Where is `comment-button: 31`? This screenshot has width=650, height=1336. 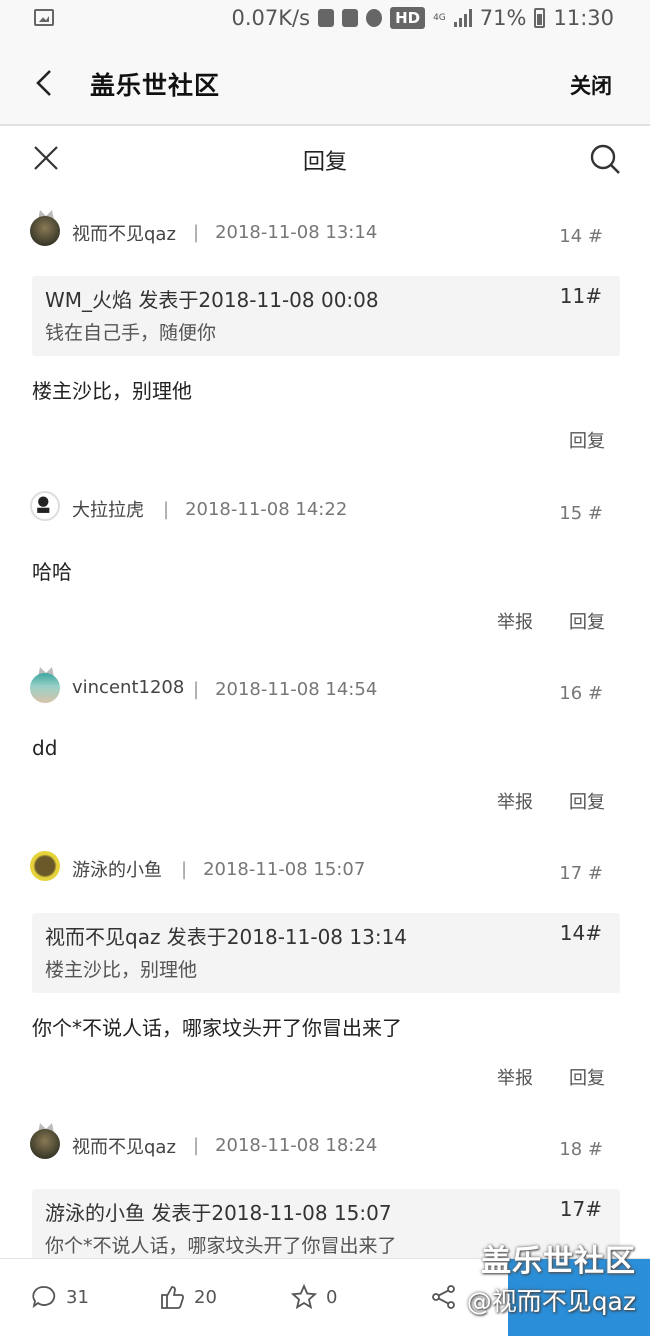
comment-button: 31 is located at coordinates (59, 1297).